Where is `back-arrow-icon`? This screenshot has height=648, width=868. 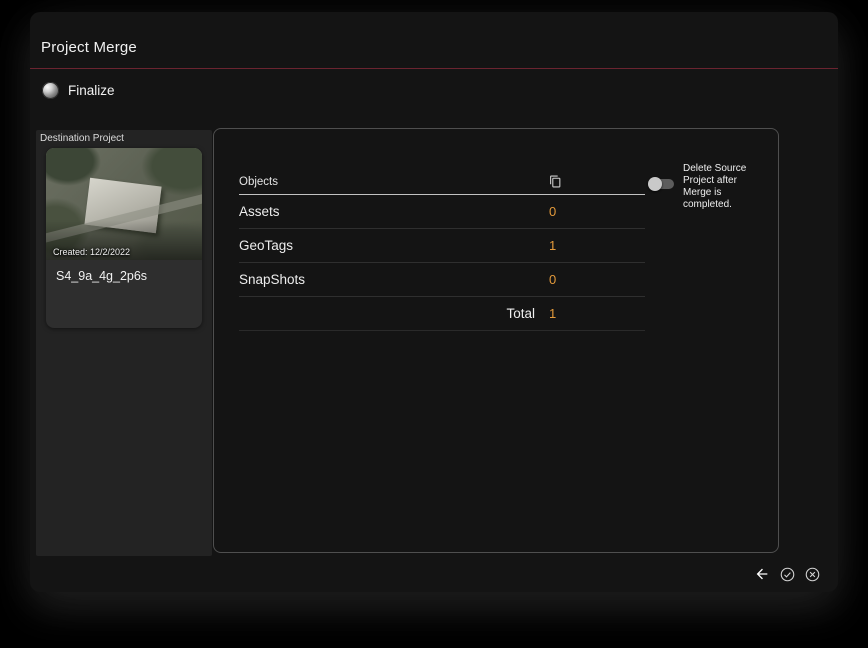 back-arrow-icon is located at coordinates (762, 574).